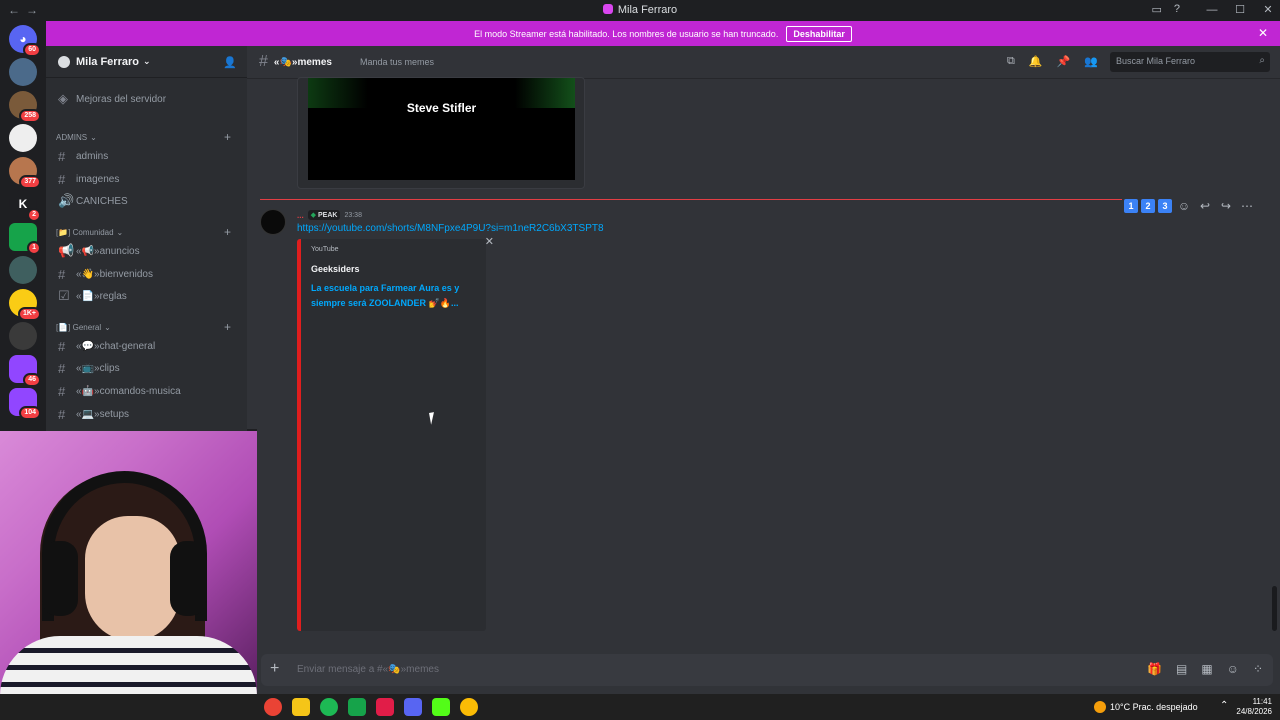 The width and height of the screenshot is (1280, 720). What do you see at coordinates (1131, 206) in the screenshot?
I see `reaction-1: 1` at bounding box center [1131, 206].